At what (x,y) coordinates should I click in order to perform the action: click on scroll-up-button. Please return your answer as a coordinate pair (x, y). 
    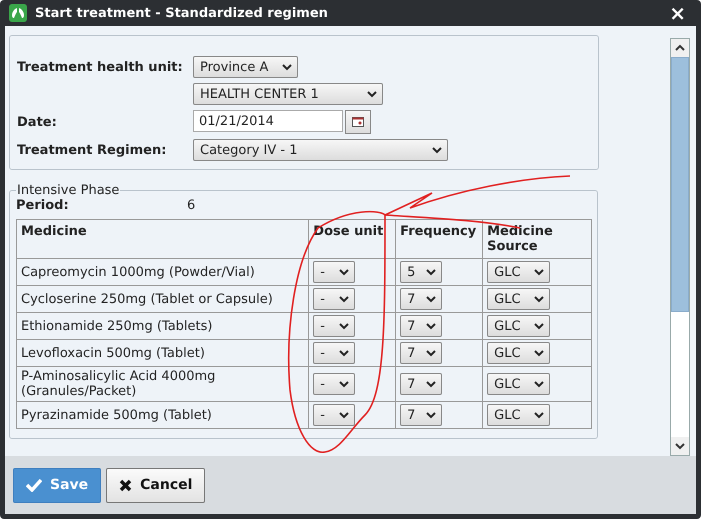
    Looking at the image, I should click on (680, 48).